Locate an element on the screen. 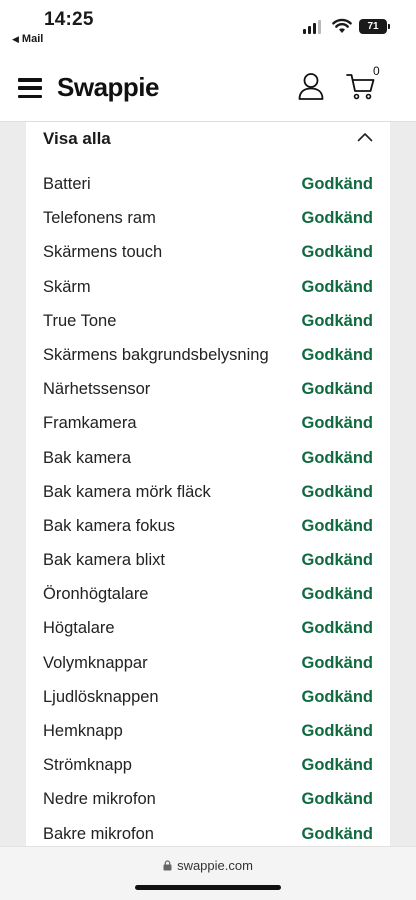 This screenshot has height=900, width=416. check-label: Bak kamera fokus is located at coordinates (109, 525).